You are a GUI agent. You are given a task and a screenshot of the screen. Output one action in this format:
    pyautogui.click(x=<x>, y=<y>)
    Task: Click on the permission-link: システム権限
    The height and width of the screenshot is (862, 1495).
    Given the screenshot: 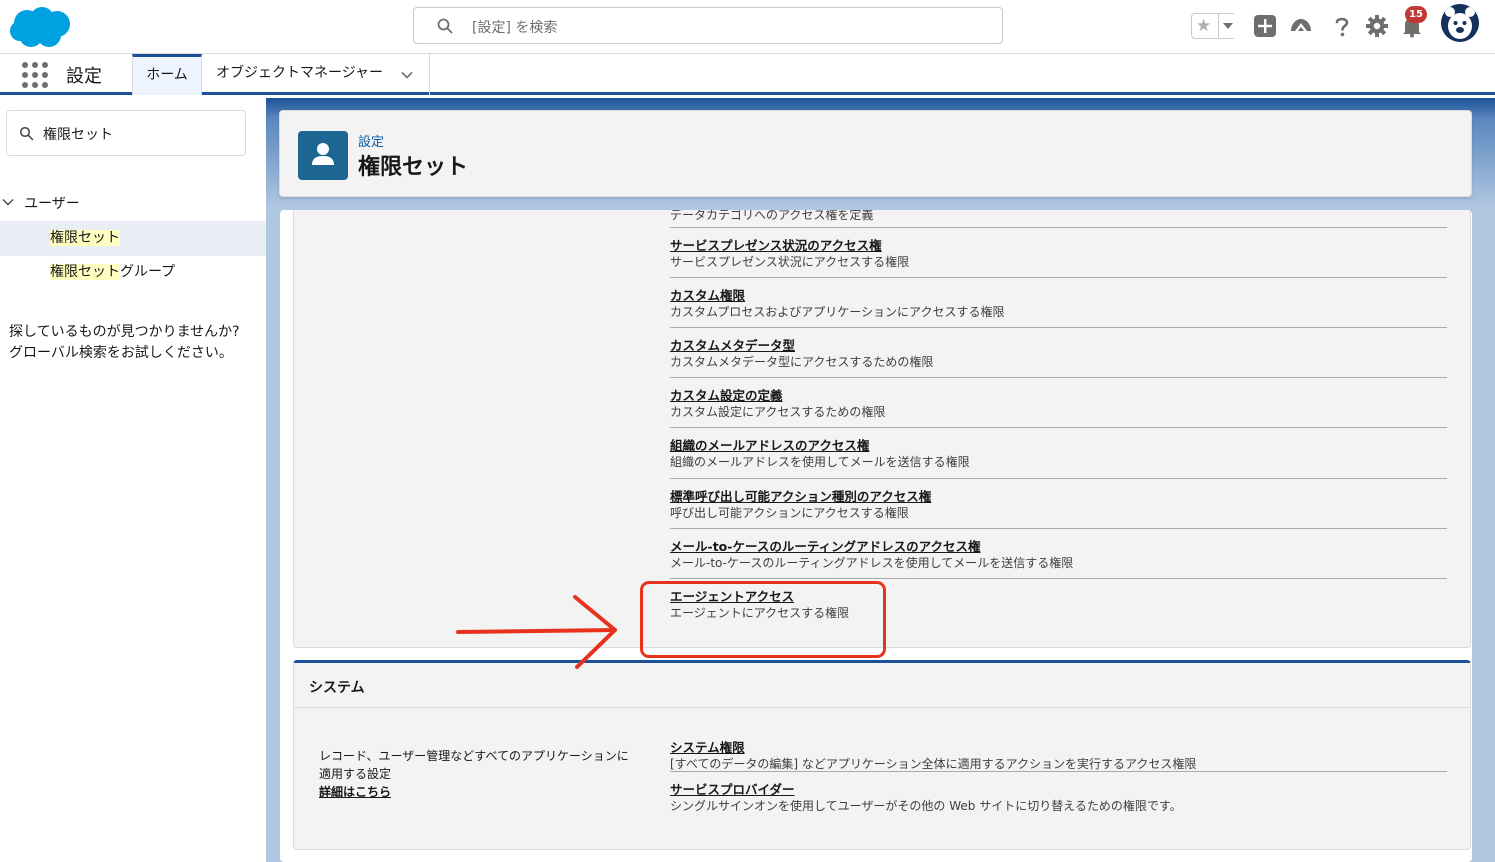 What is the action you would take?
    pyautogui.click(x=707, y=746)
    